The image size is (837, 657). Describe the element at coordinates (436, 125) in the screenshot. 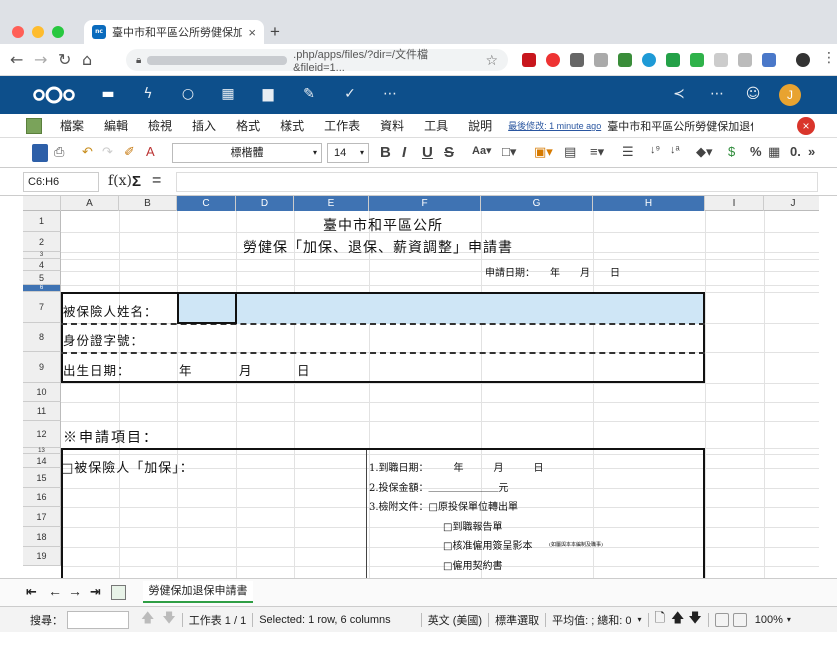

I see `menu-tools: 工具` at that location.